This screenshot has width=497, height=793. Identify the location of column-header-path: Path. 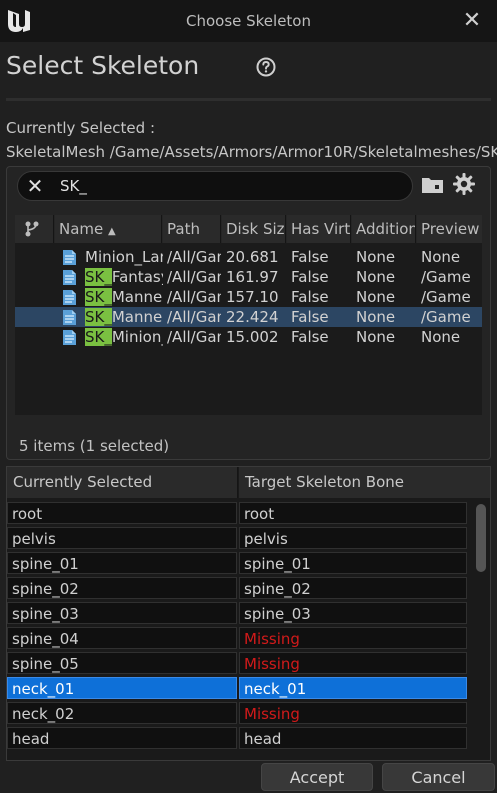
(192, 229).